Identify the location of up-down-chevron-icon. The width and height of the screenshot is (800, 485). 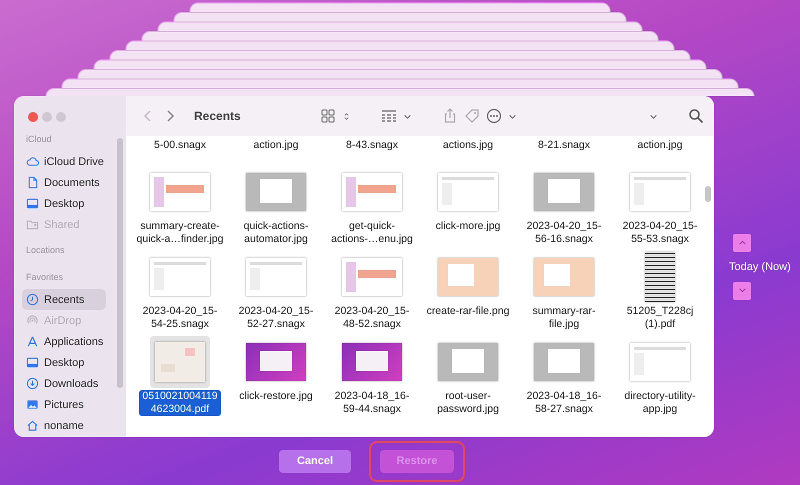
(346, 116).